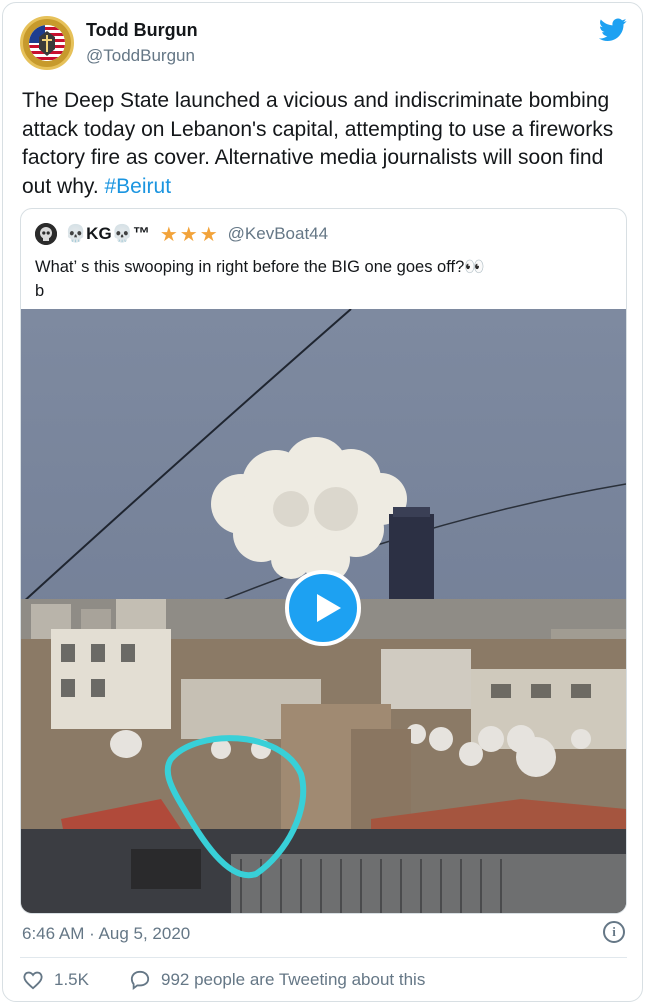  What do you see at coordinates (140, 980) in the screenshot?
I see `reply-icon` at bounding box center [140, 980].